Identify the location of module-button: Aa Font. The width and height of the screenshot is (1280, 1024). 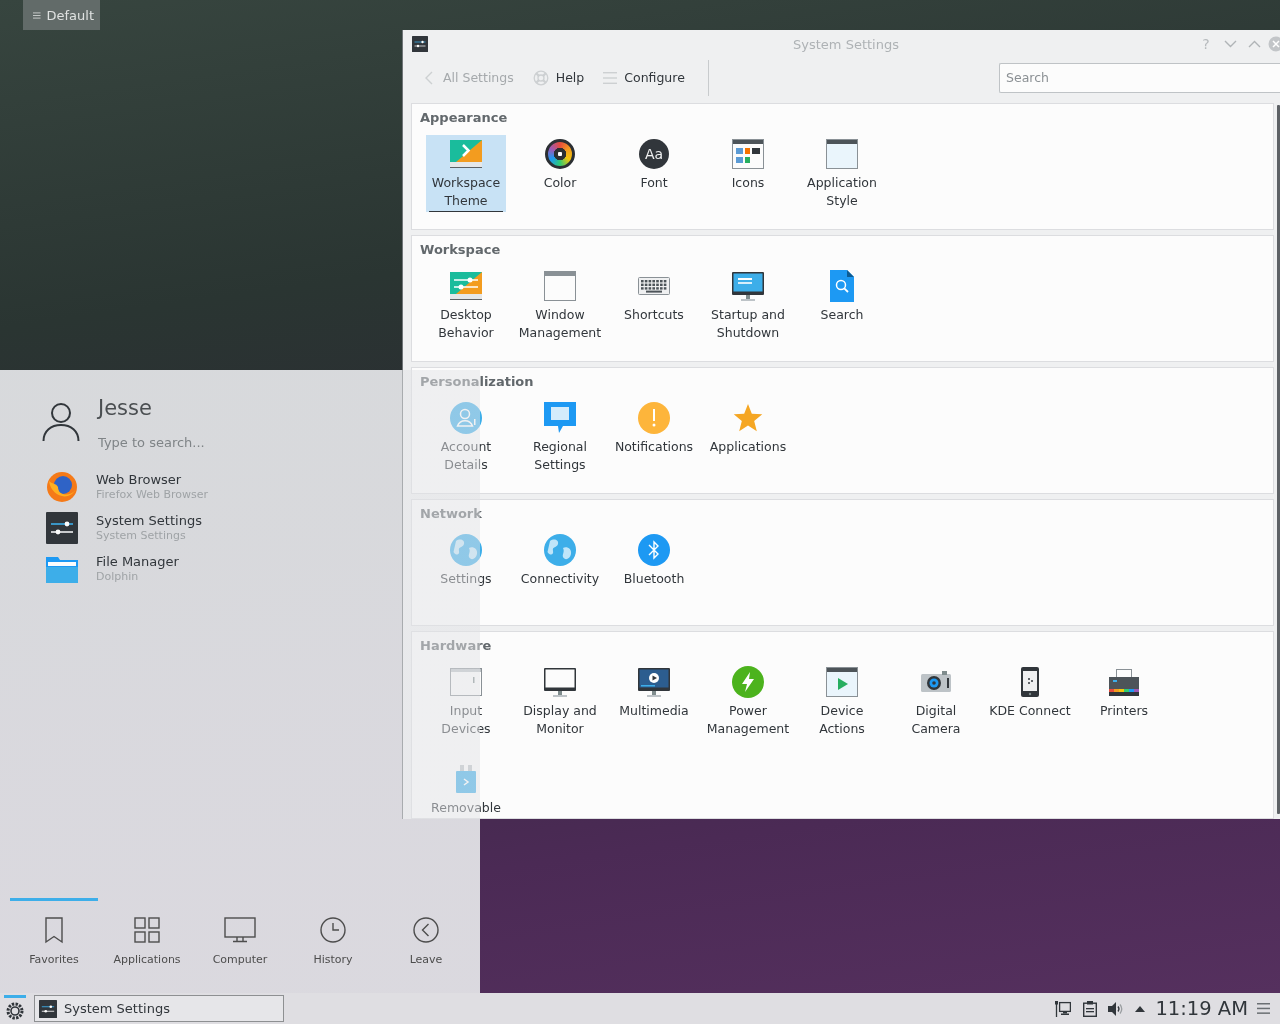
(654, 164).